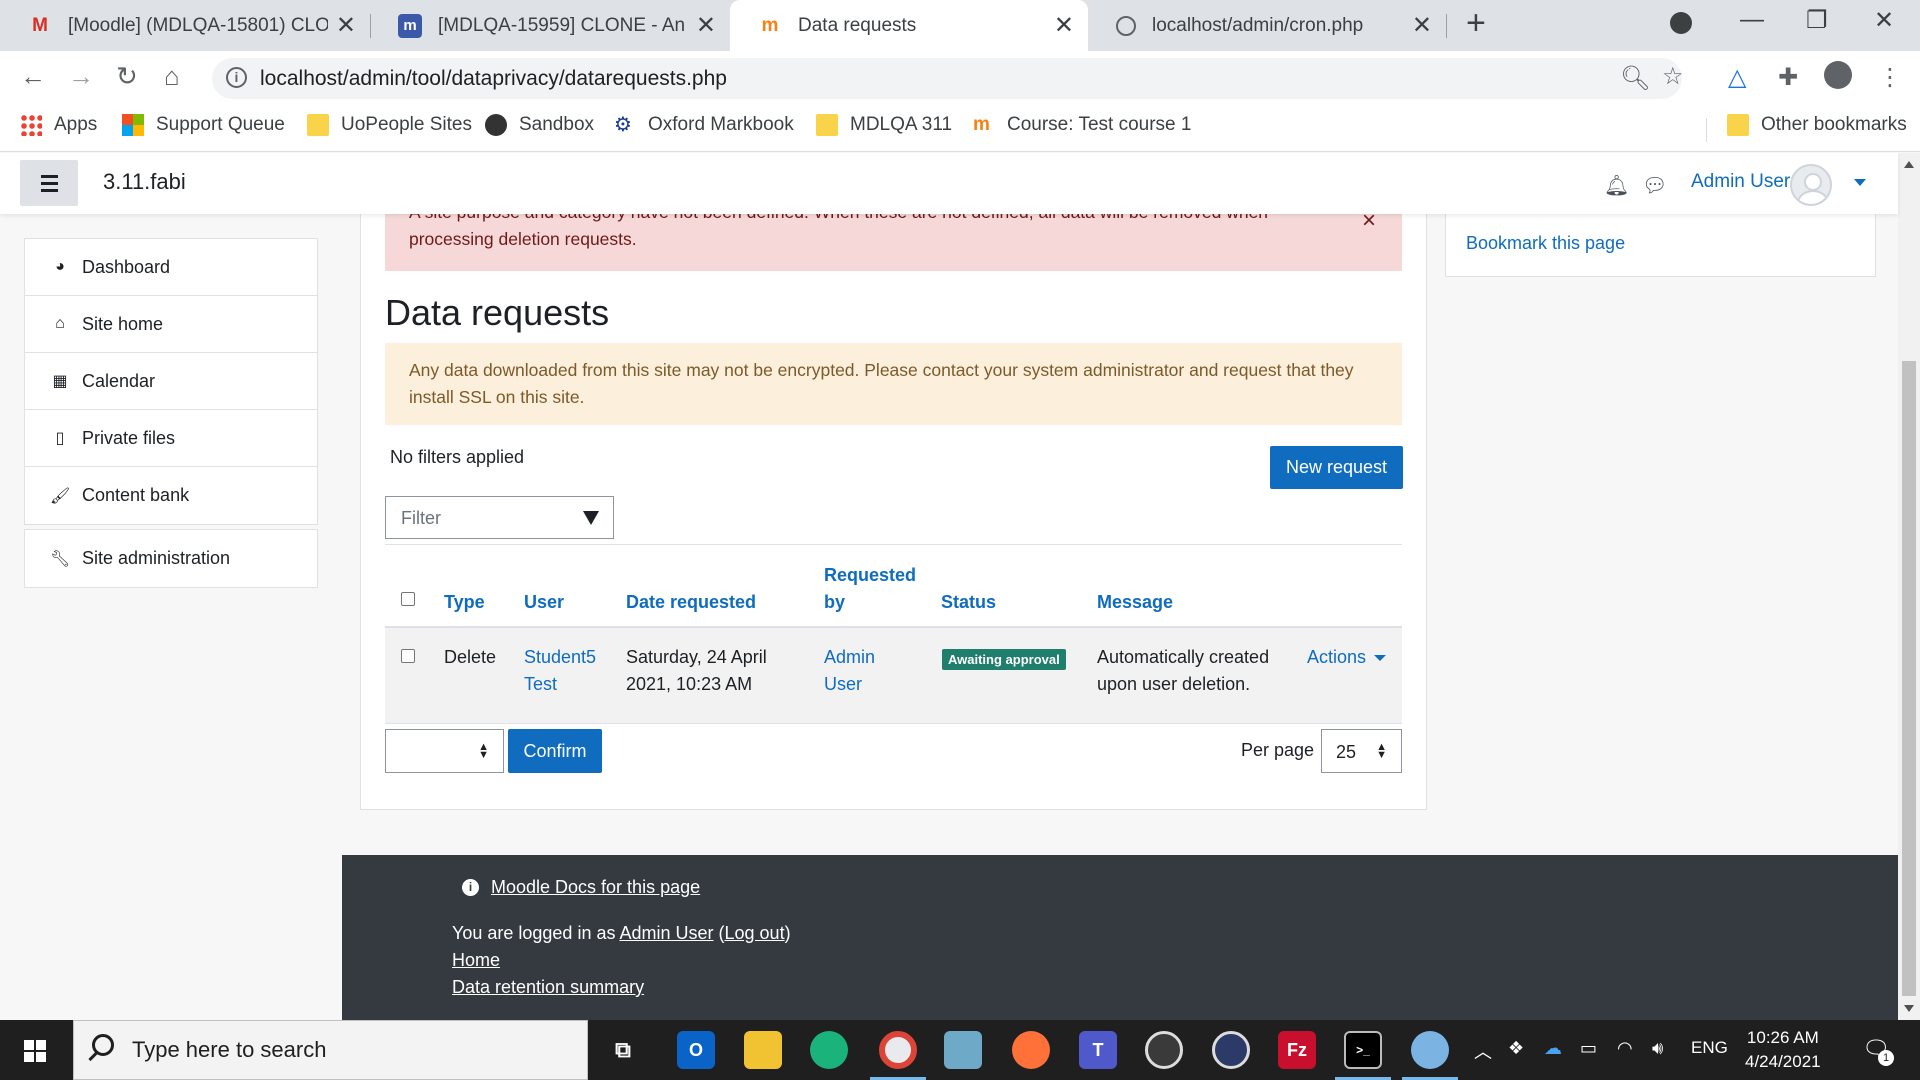  Describe the element at coordinates (1654, 185) in the screenshot. I see `messages-icon: 💬︎` at that location.